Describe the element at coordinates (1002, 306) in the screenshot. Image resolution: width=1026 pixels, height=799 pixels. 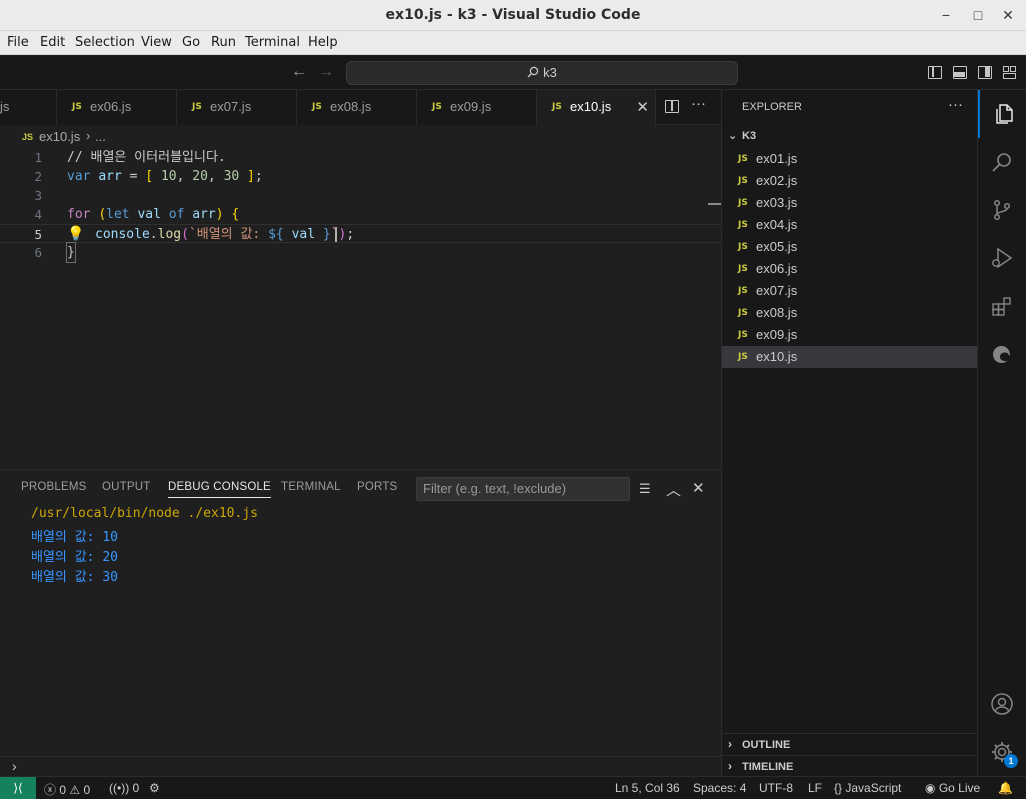
I see `extensions-activity` at that location.